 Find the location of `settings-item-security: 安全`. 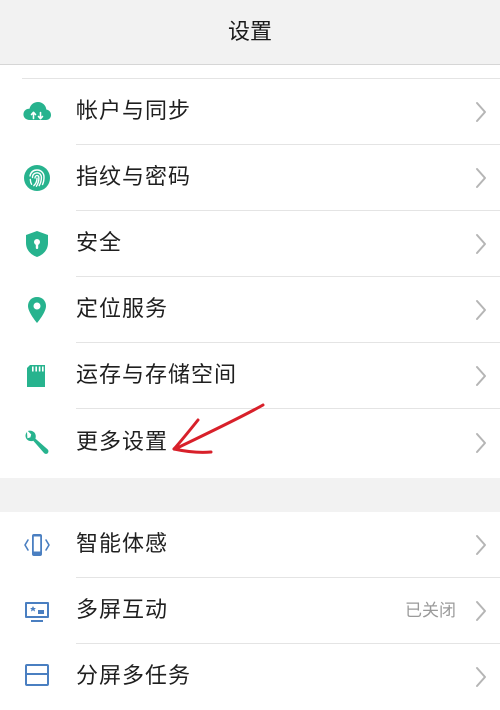

settings-item-security: 安全 is located at coordinates (250, 244).